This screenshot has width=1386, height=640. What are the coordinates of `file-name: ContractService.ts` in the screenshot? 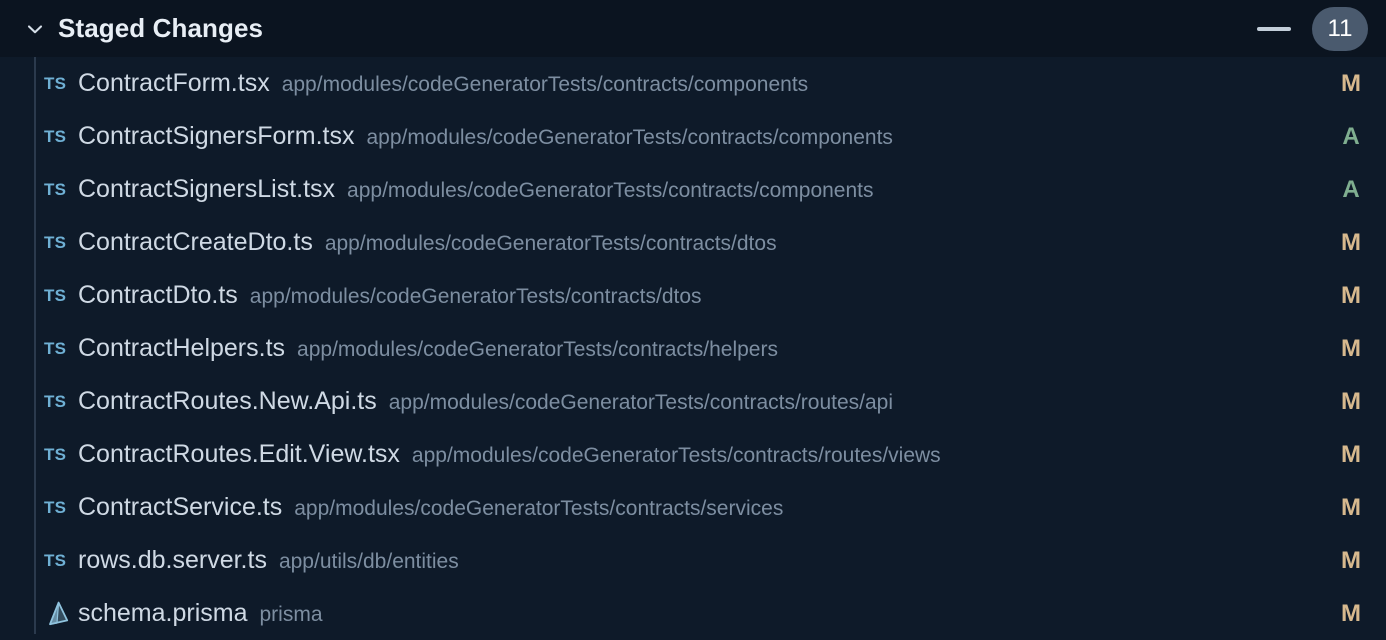 It's located at (180, 507).